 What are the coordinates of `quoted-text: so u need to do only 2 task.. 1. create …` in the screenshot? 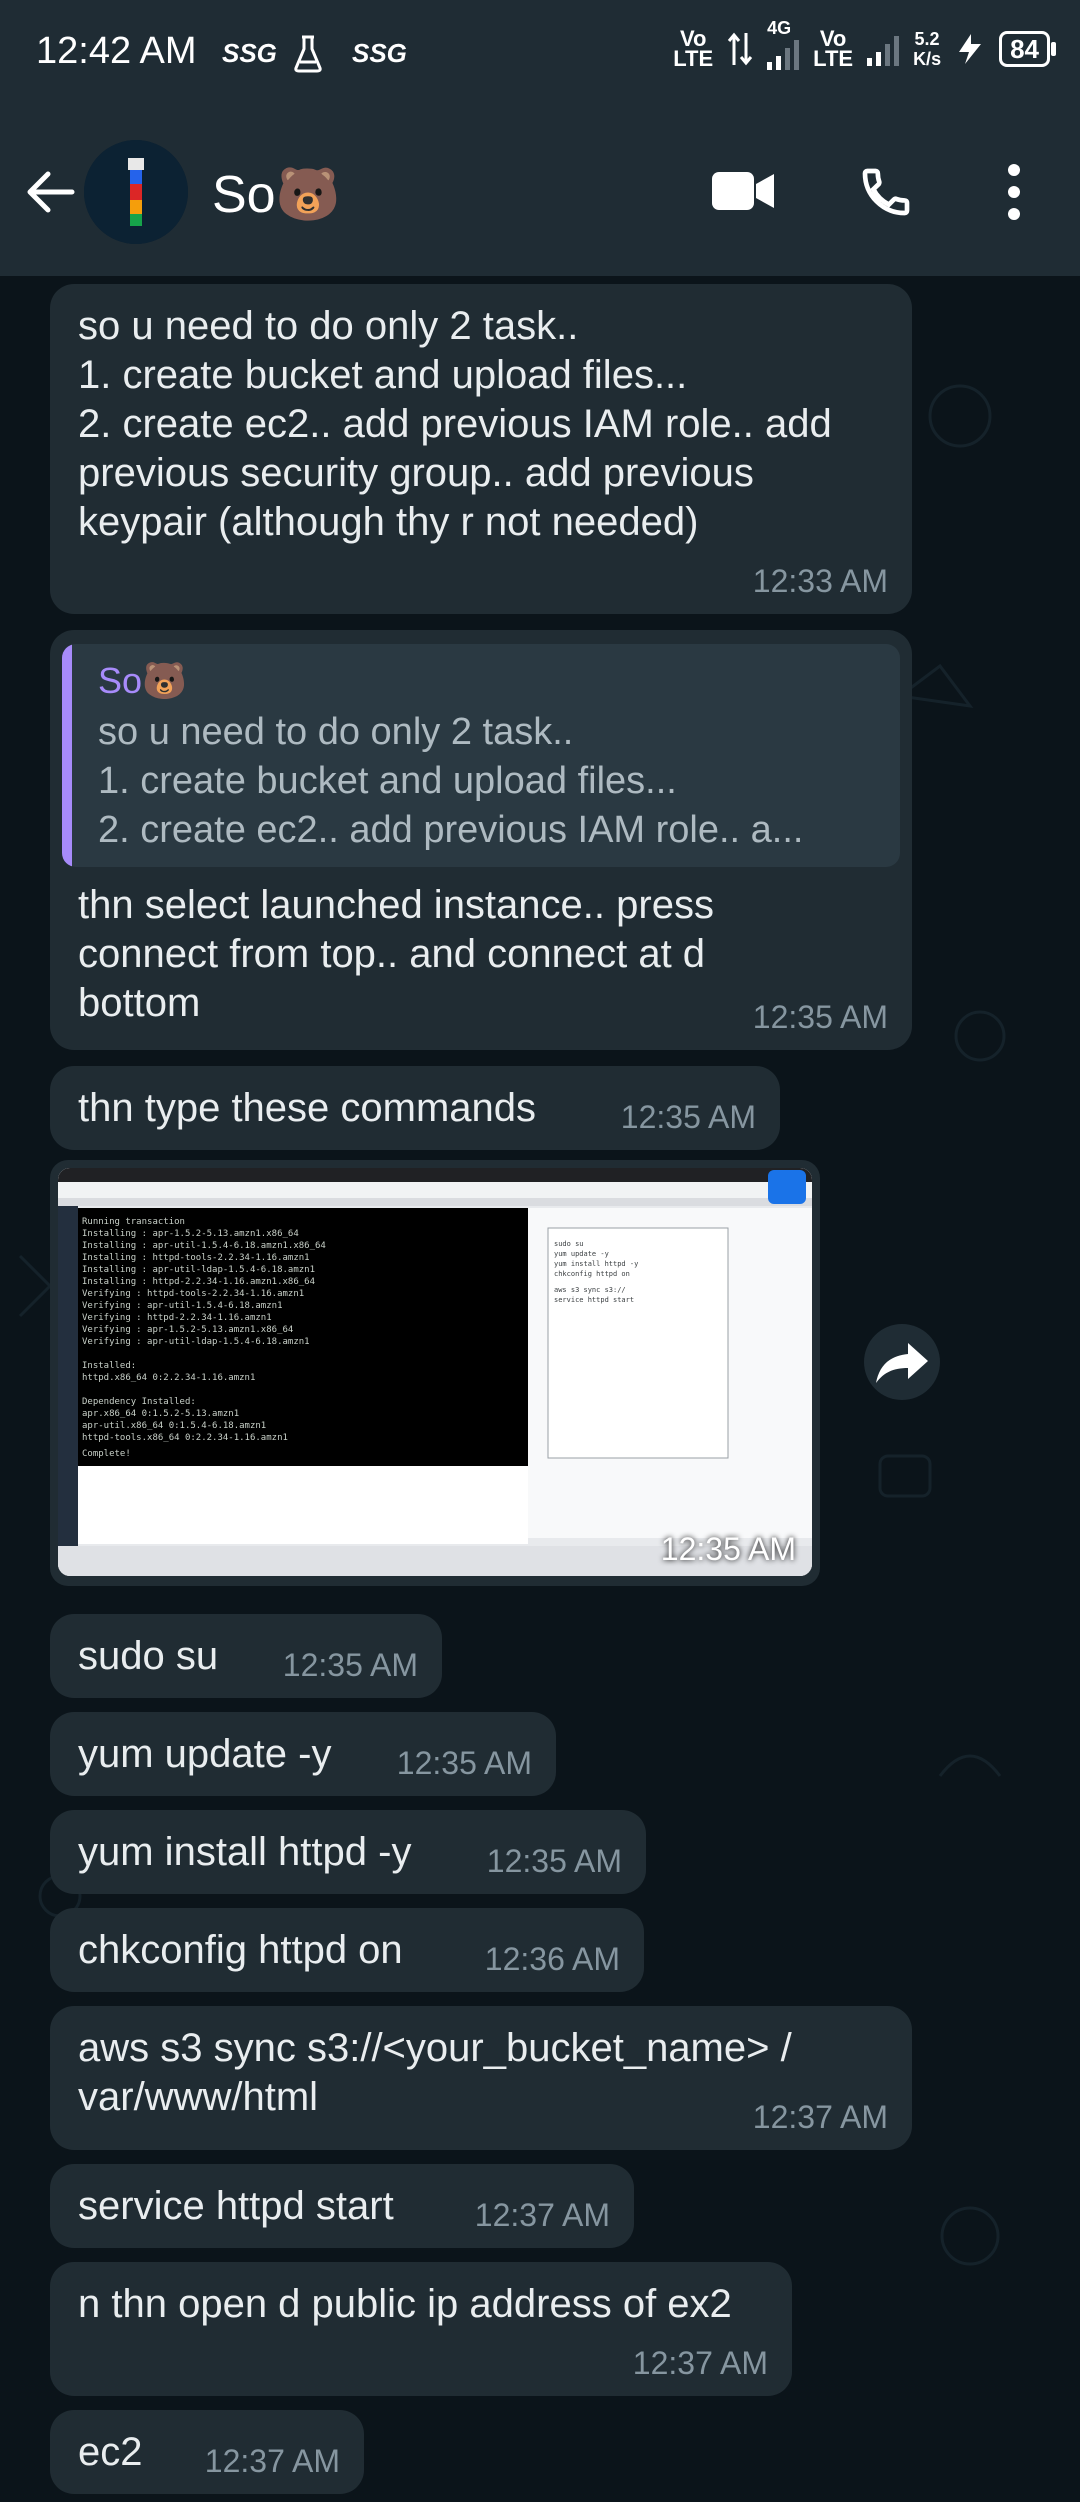 It's located at (451, 781).